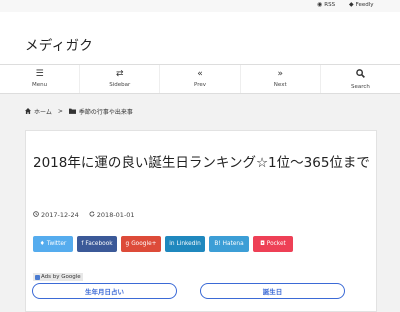 The image size is (400, 312). Describe the element at coordinates (276, 244) in the screenshot. I see `pocket-share-label: Pocket` at that location.